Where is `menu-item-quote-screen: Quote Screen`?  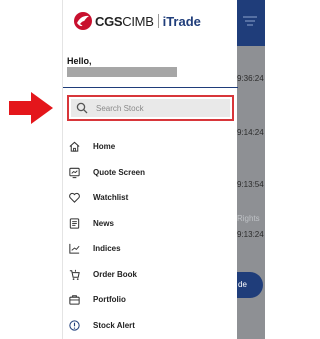 menu-item-quote-screen: Quote Screen is located at coordinates (150, 173).